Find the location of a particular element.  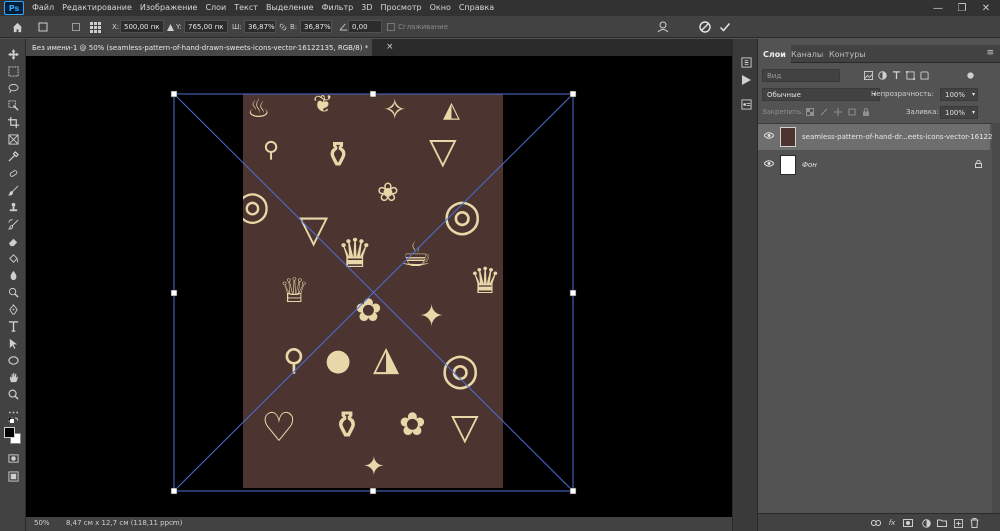

type-tool-icon is located at coordinates (13, 326).